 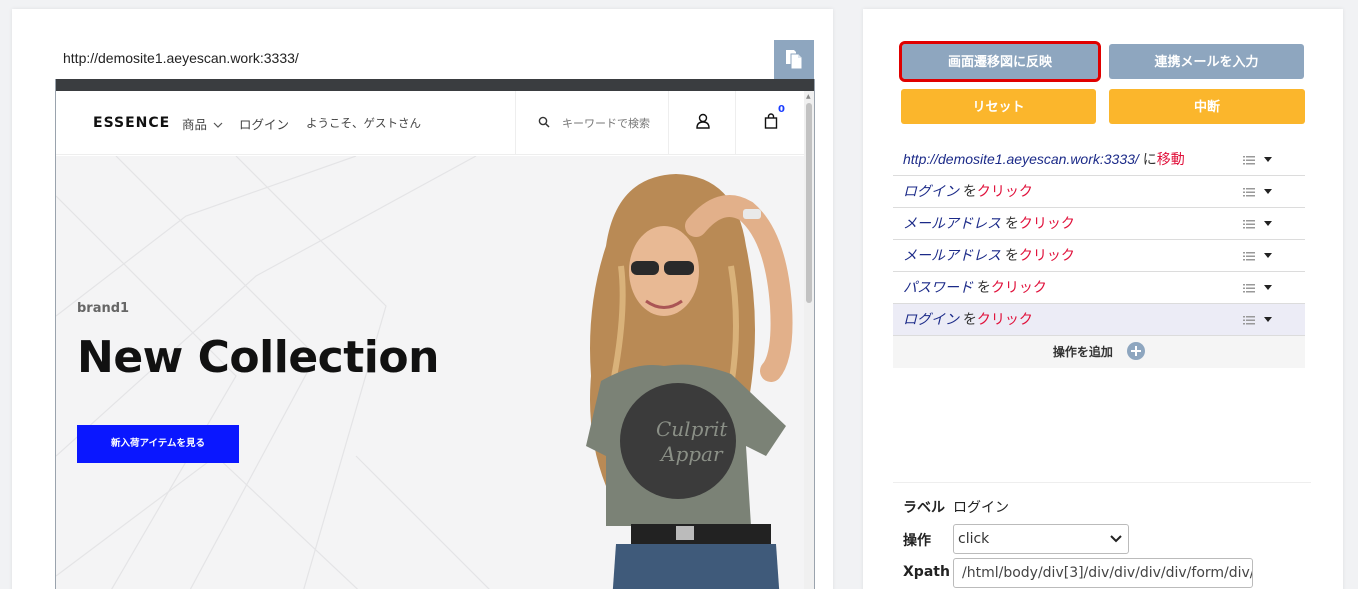 I want to click on nav-item-login: ログイン, so click(x=264, y=123).